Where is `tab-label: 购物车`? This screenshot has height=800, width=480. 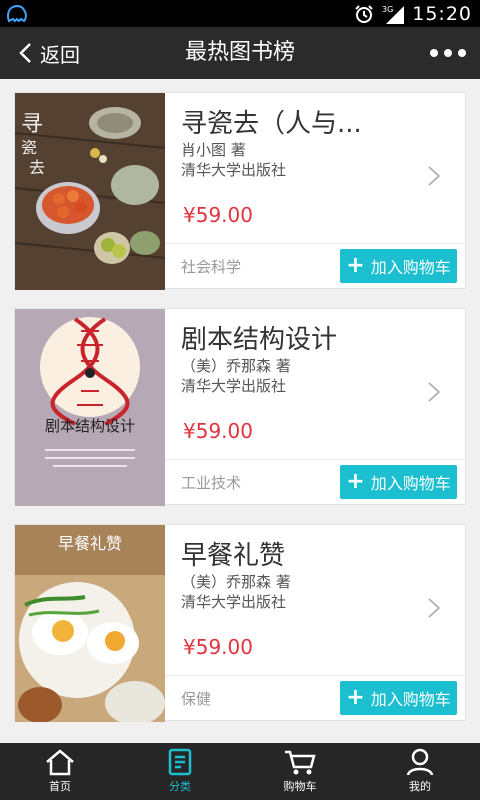
tab-label: 购物车 is located at coordinates (300, 786).